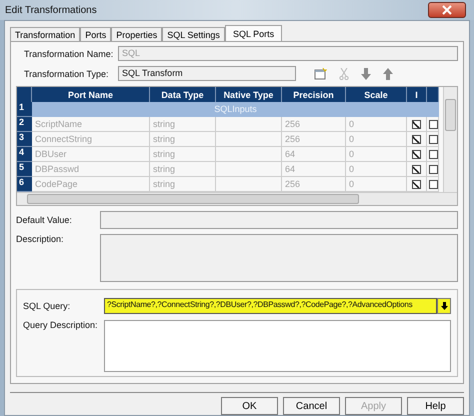 The width and height of the screenshot is (474, 416). I want to click on new-port-icon, so click(320, 74).